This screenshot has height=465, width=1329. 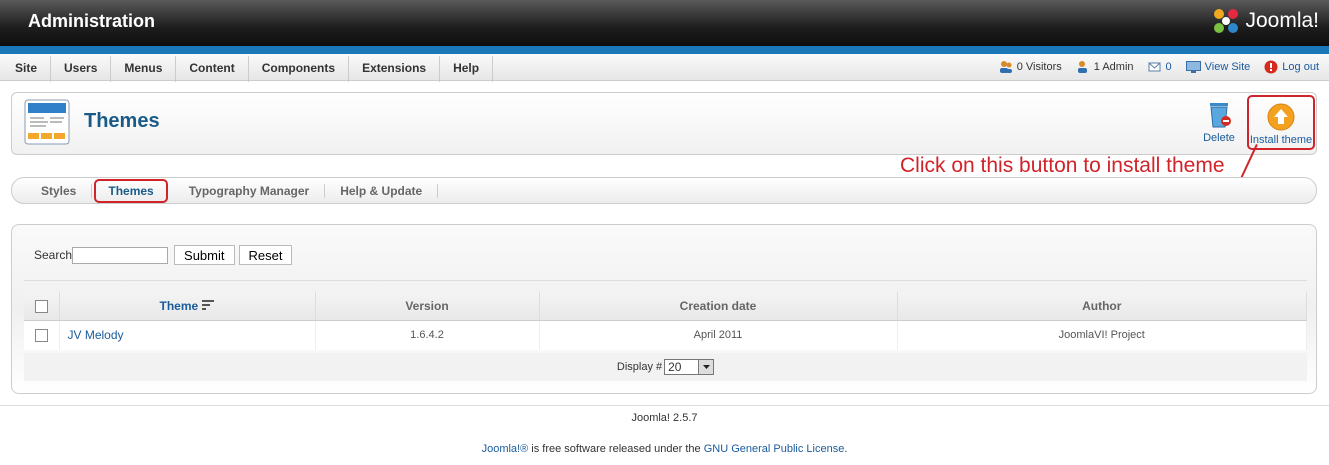 What do you see at coordinates (1193, 67) in the screenshot?
I see `monitor-icon` at bounding box center [1193, 67].